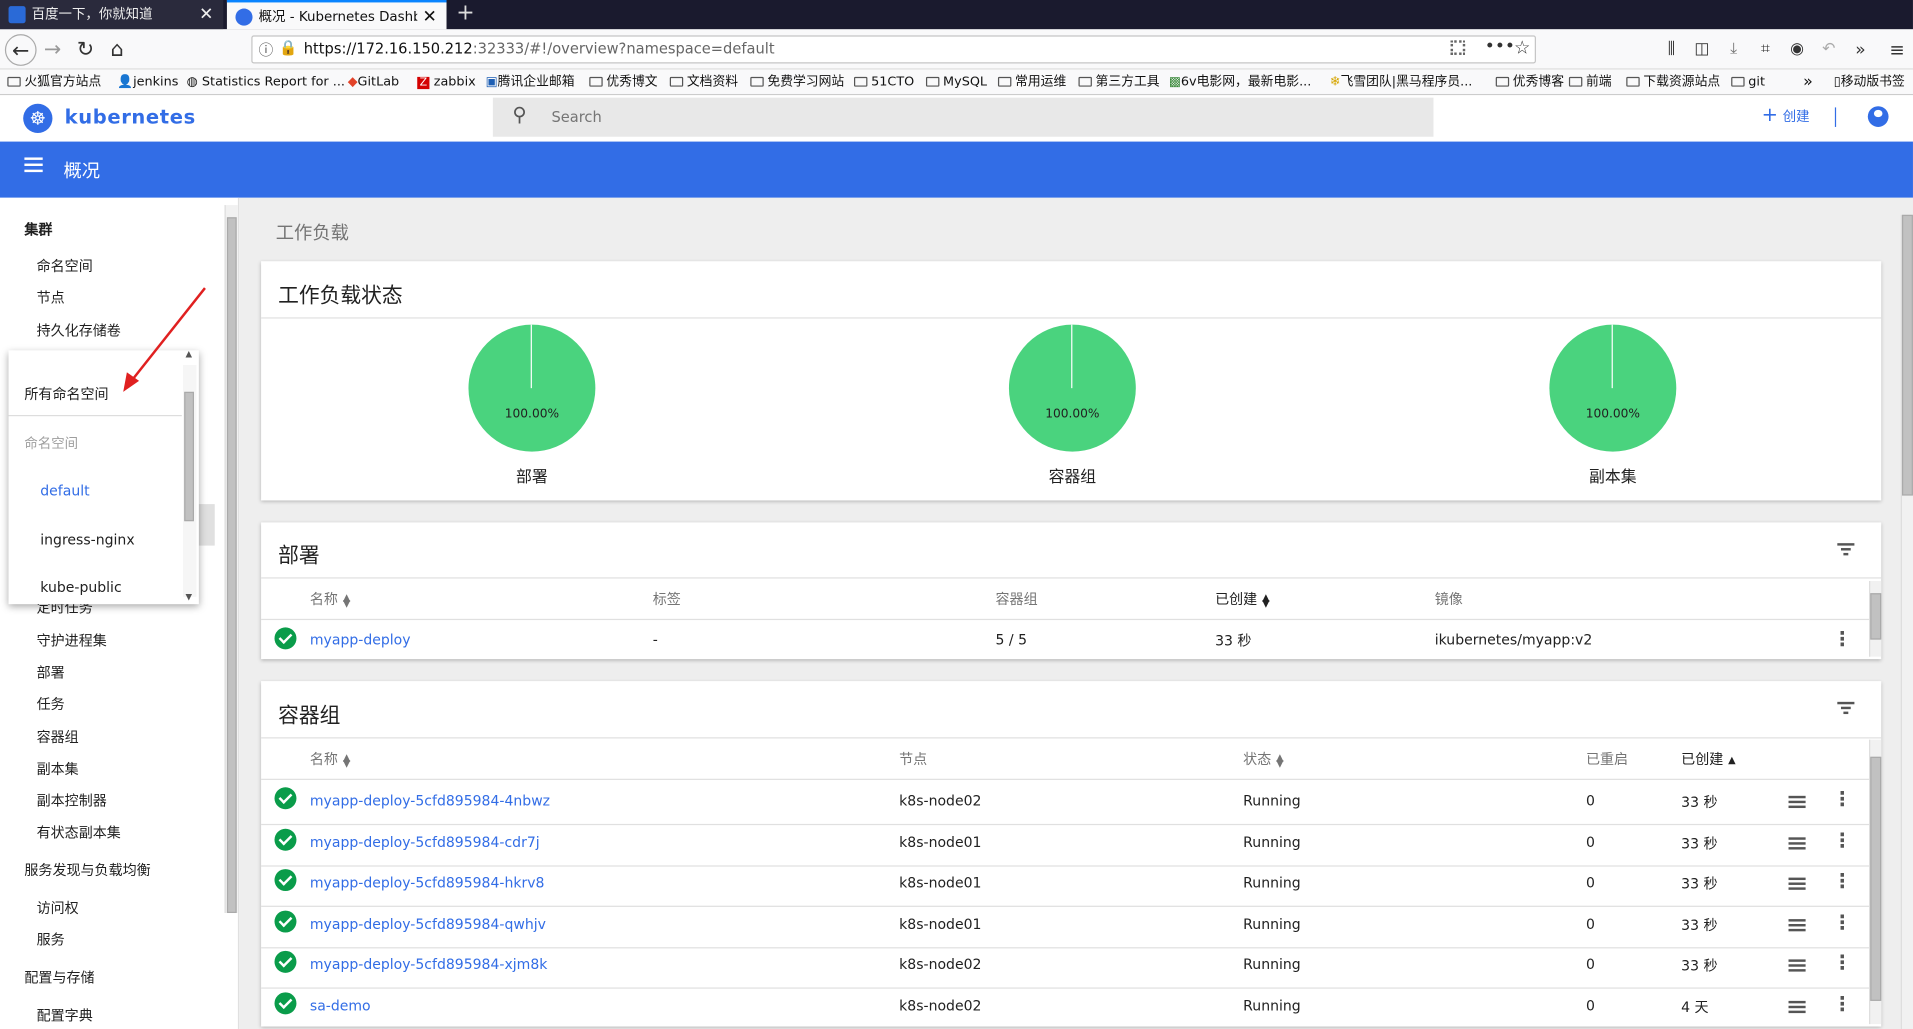 The height and width of the screenshot is (1029, 1913). What do you see at coordinates (797, 82) in the screenshot?
I see `bookmark-item: 免费学习网站` at bounding box center [797, 82].